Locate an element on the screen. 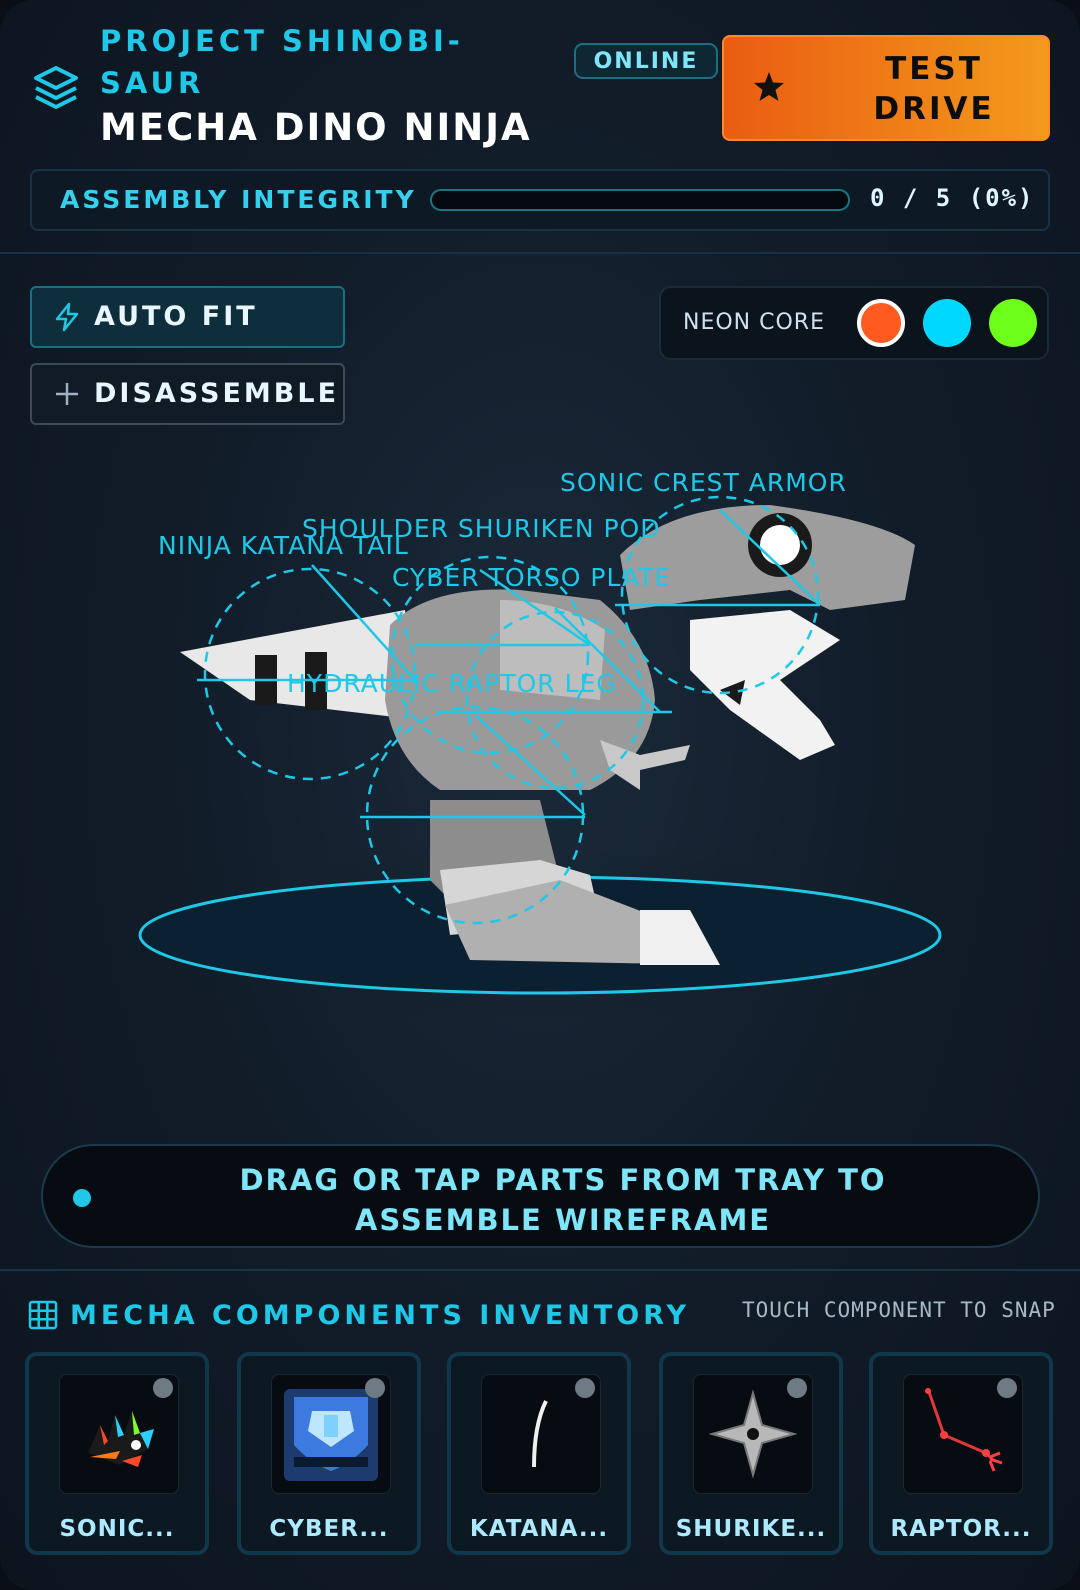 The height and width of the screenshot is (1590, 1080). test-drive-button: TEST DRIVE is located at coordinates (886, 88).